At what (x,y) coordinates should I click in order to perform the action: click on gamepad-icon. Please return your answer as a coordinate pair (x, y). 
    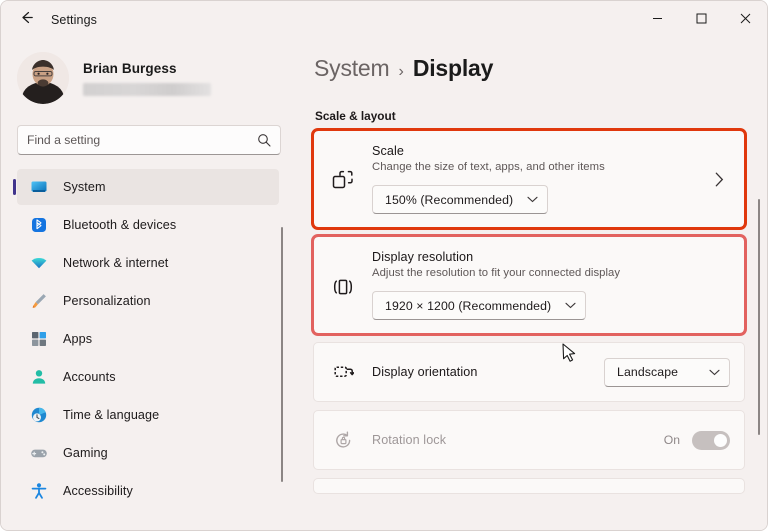
    Looking at the image, I should click on (39, 453).